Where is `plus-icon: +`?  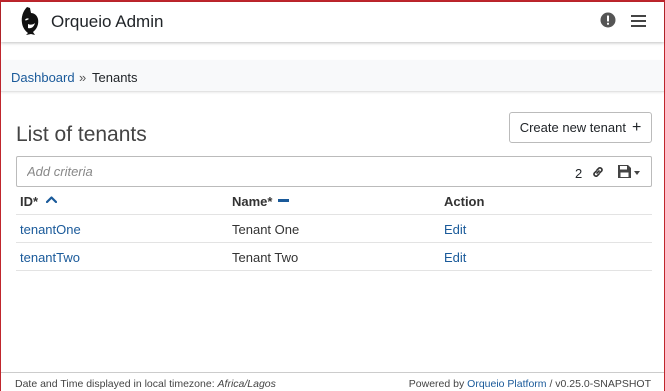 plus-icon: + is located at coordinates (636, 127).